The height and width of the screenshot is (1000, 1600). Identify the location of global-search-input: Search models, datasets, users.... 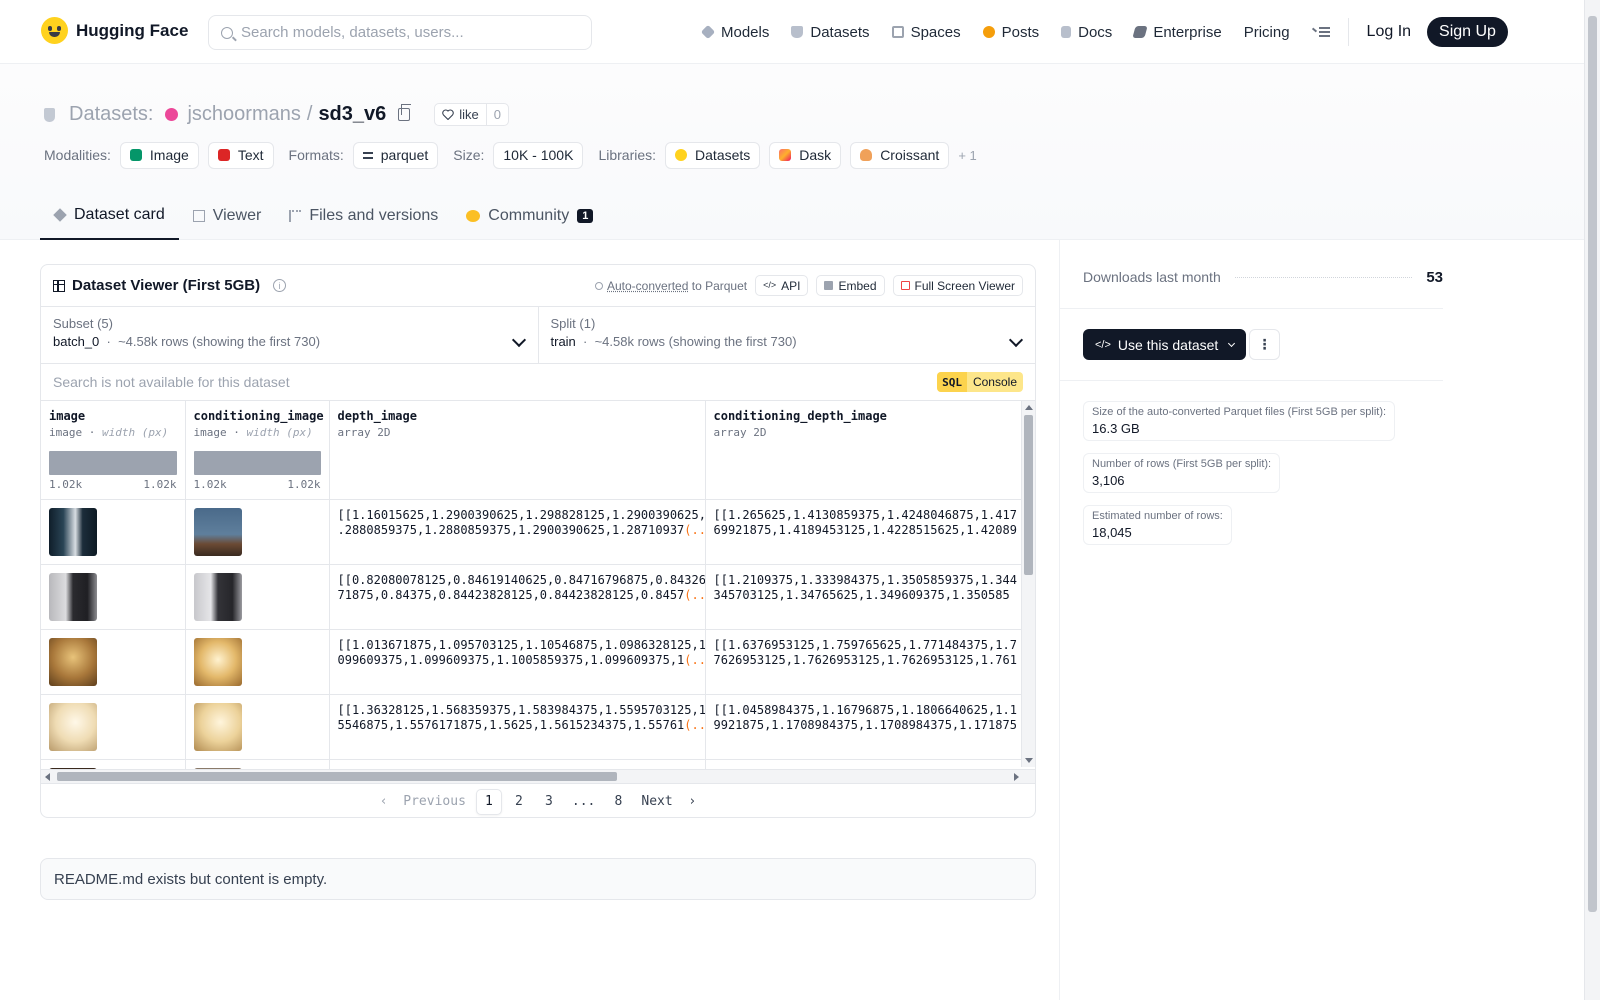
(400, 32).